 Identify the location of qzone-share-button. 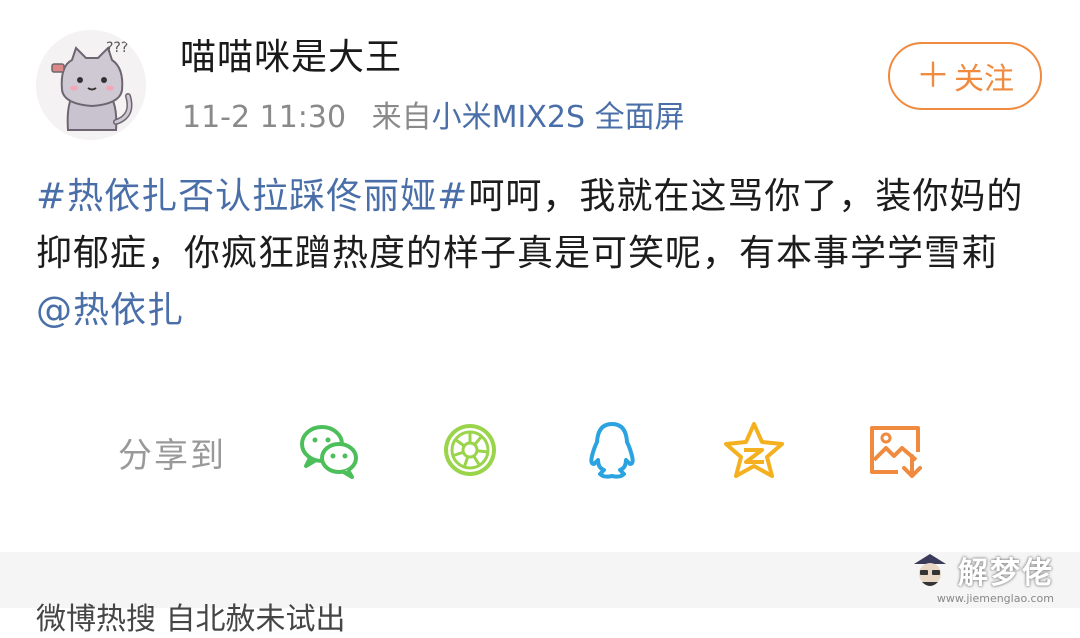
(754, 450).